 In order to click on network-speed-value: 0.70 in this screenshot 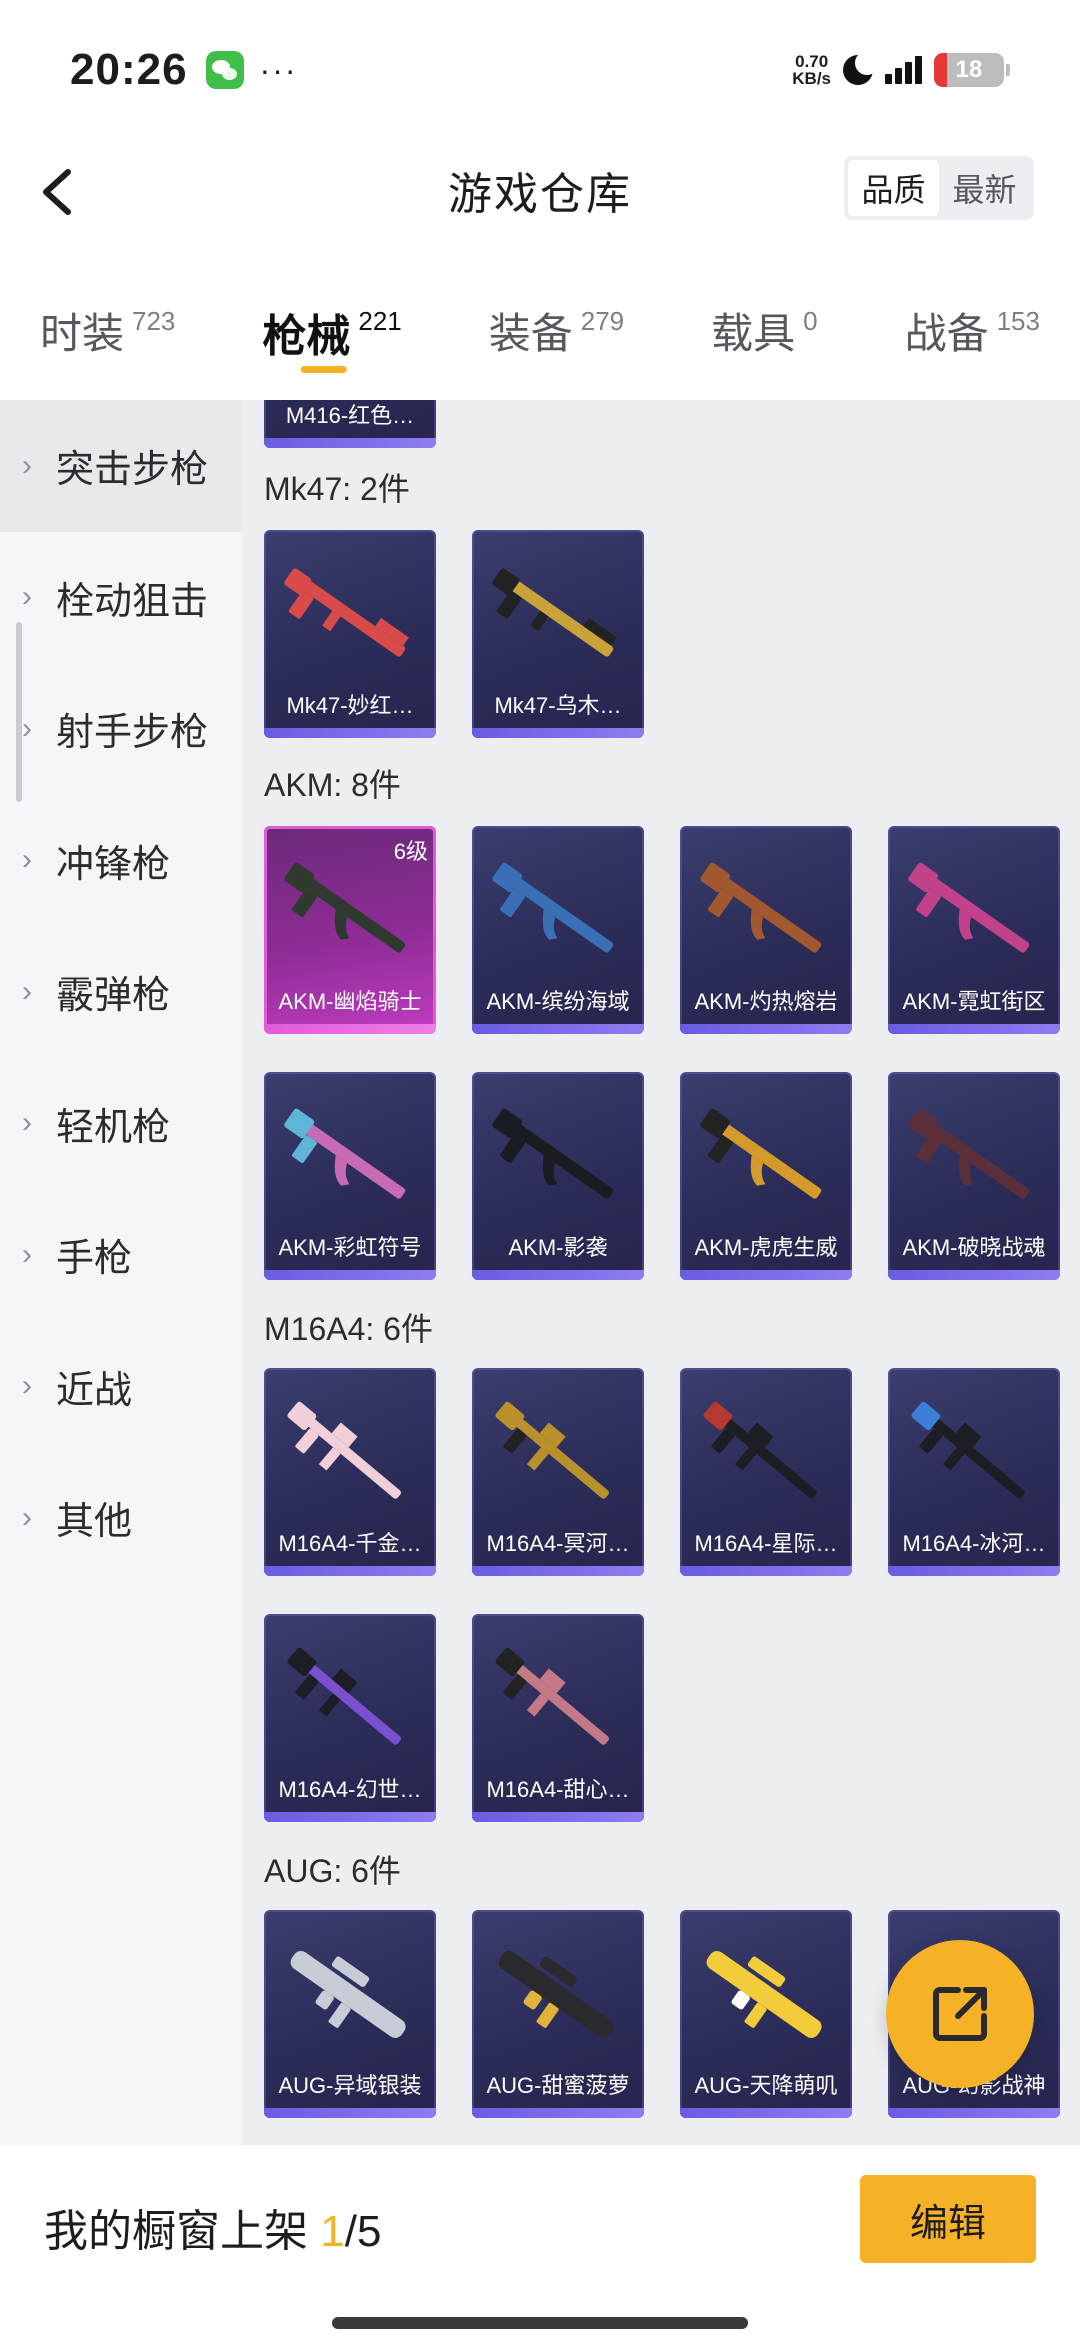, I will do `click(812, 61)`.